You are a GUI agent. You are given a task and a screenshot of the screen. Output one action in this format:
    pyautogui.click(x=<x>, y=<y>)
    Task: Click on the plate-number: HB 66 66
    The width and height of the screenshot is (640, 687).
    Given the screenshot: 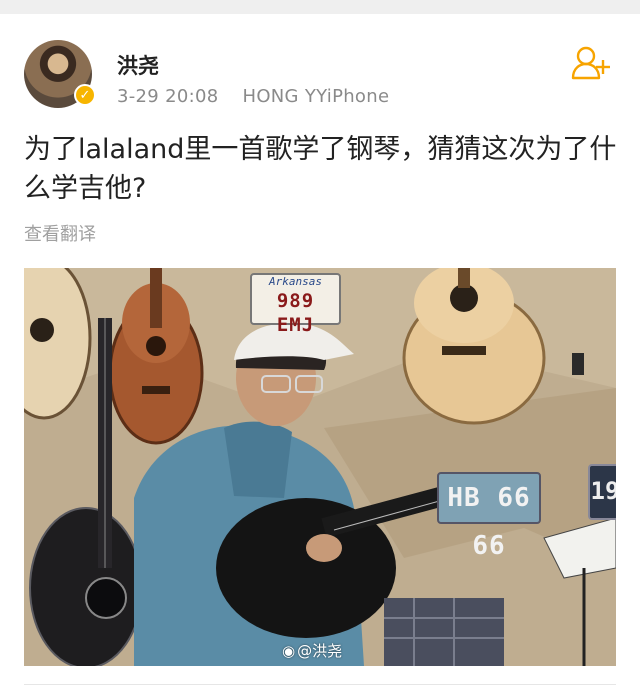 What is the action you would take?
    pyautogui.click(x=489, y=522)
    